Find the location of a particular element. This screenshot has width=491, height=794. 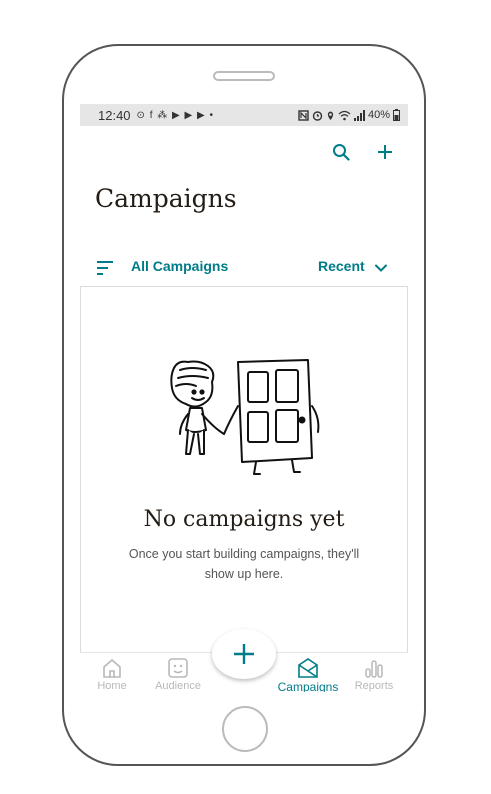

tab-home: Home is located at coordinates (112, 674).